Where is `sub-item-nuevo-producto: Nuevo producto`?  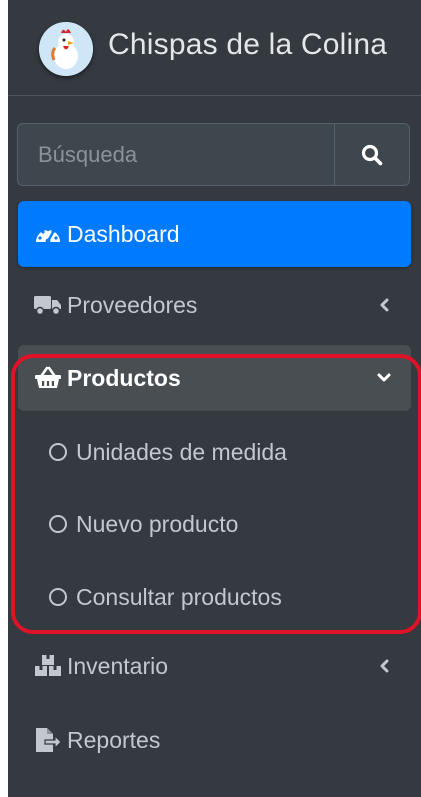
sub-item-nuevo-producto: Nuevo producto is located at coordinates (214, 524).